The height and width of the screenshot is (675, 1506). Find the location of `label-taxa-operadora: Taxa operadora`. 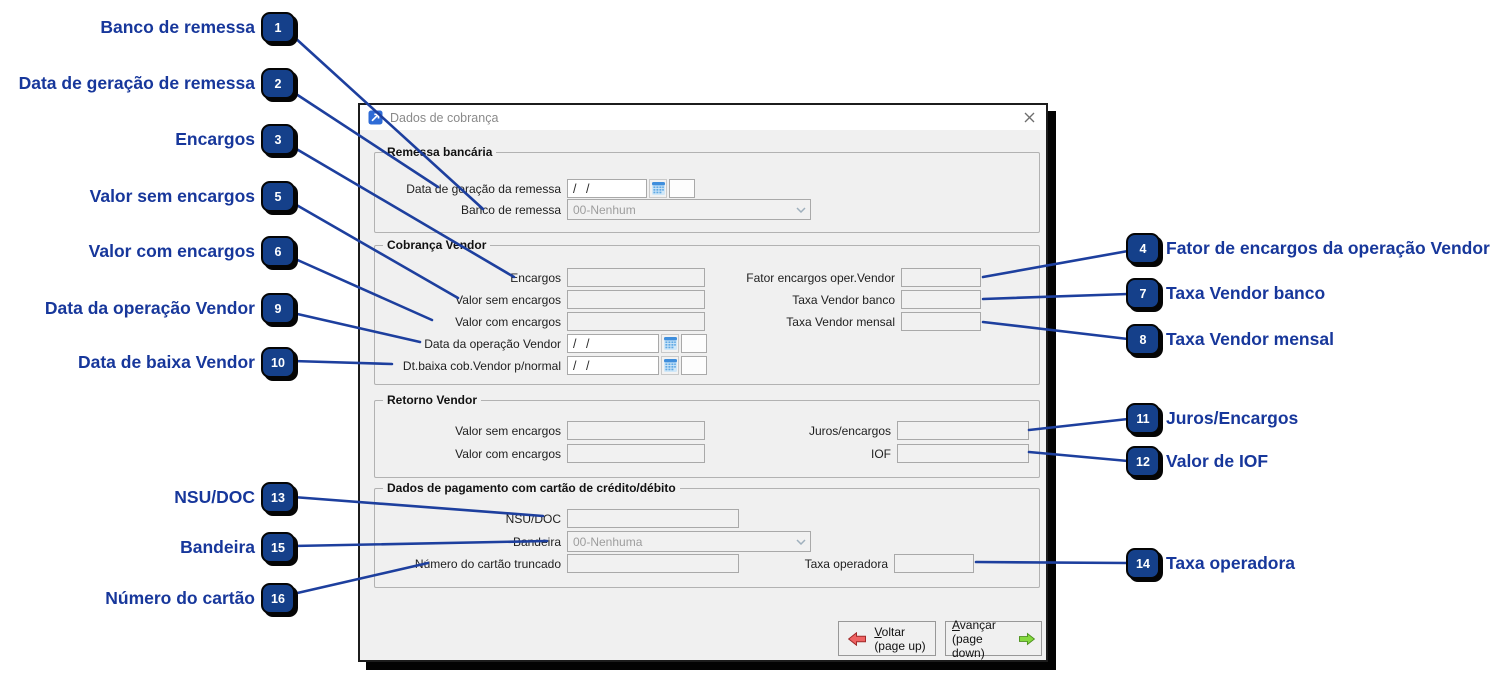

label-taxa-operadora: Taxa operadora is located at coordinates (846, 563).